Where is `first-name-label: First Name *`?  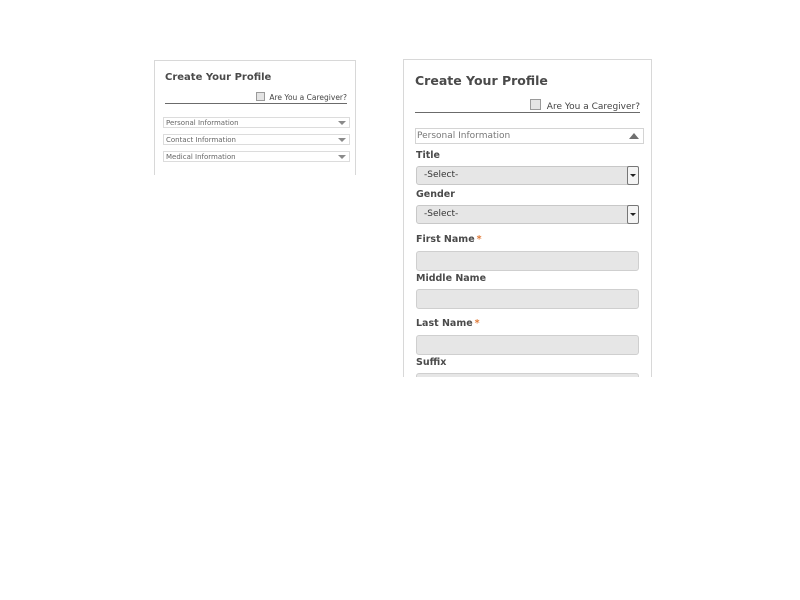
first-name-label: First Name * is located at coordinates (449, 239).